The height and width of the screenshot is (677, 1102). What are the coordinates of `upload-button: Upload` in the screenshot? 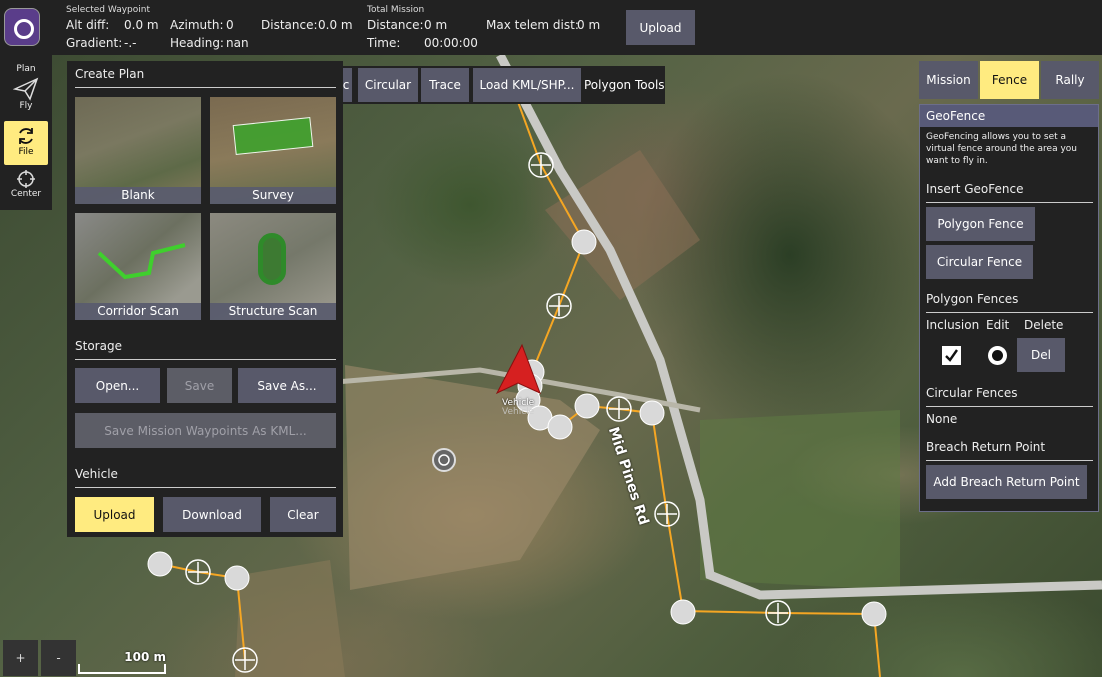 It's located at (660, 27).